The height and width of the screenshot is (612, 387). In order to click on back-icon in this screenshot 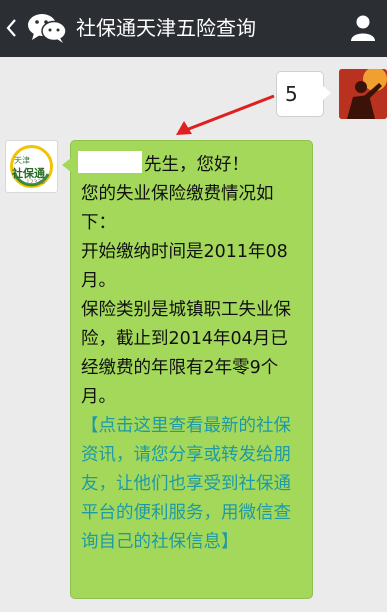, I will do `click(12, 28)`.